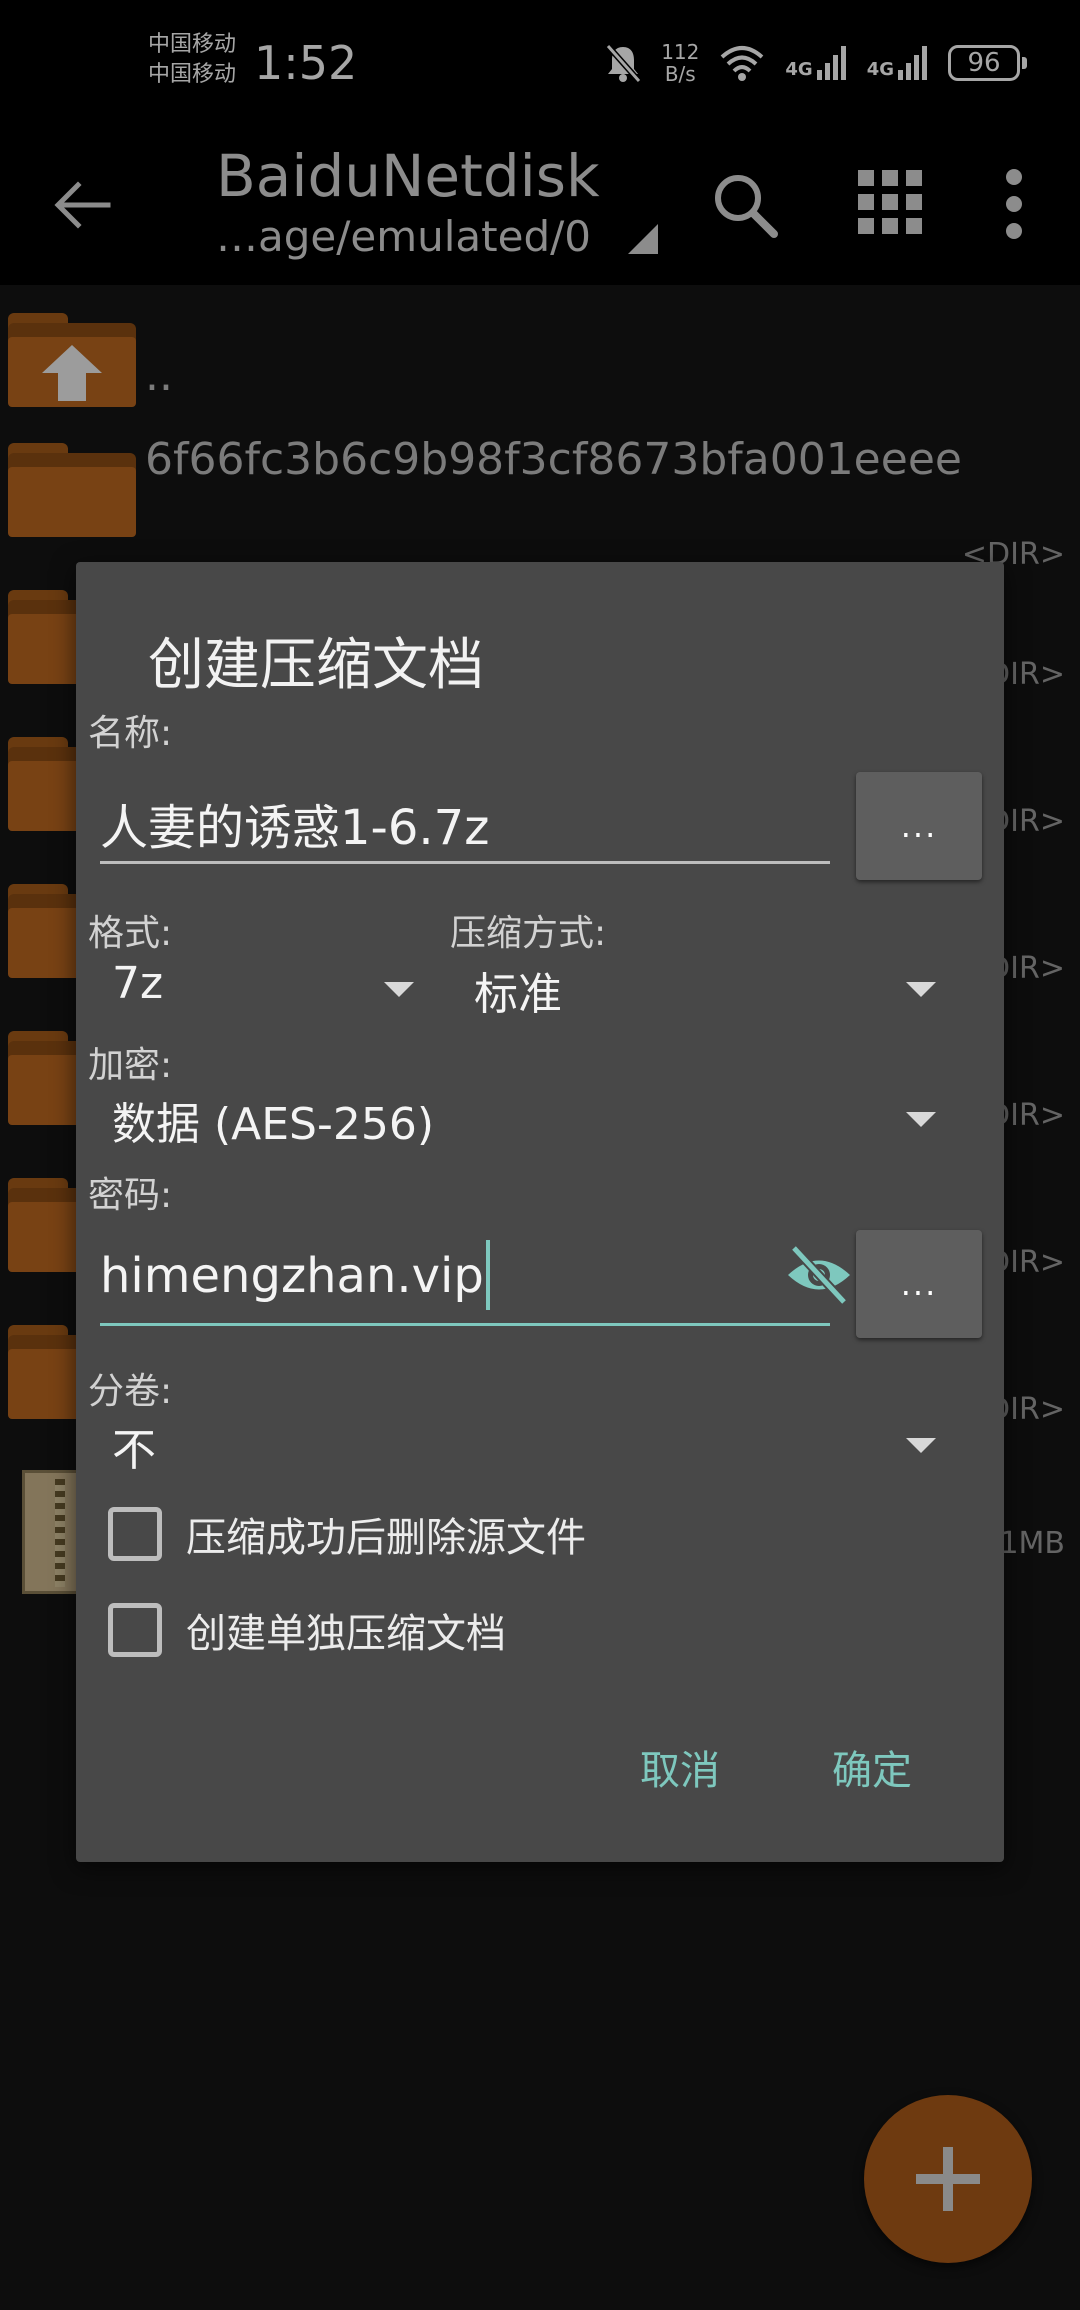  What do you see at coordinates (541, 1123) in the screenshot?
I see `encryption-select: 数据 (AES-256)` at bounding box center [541, 1123].